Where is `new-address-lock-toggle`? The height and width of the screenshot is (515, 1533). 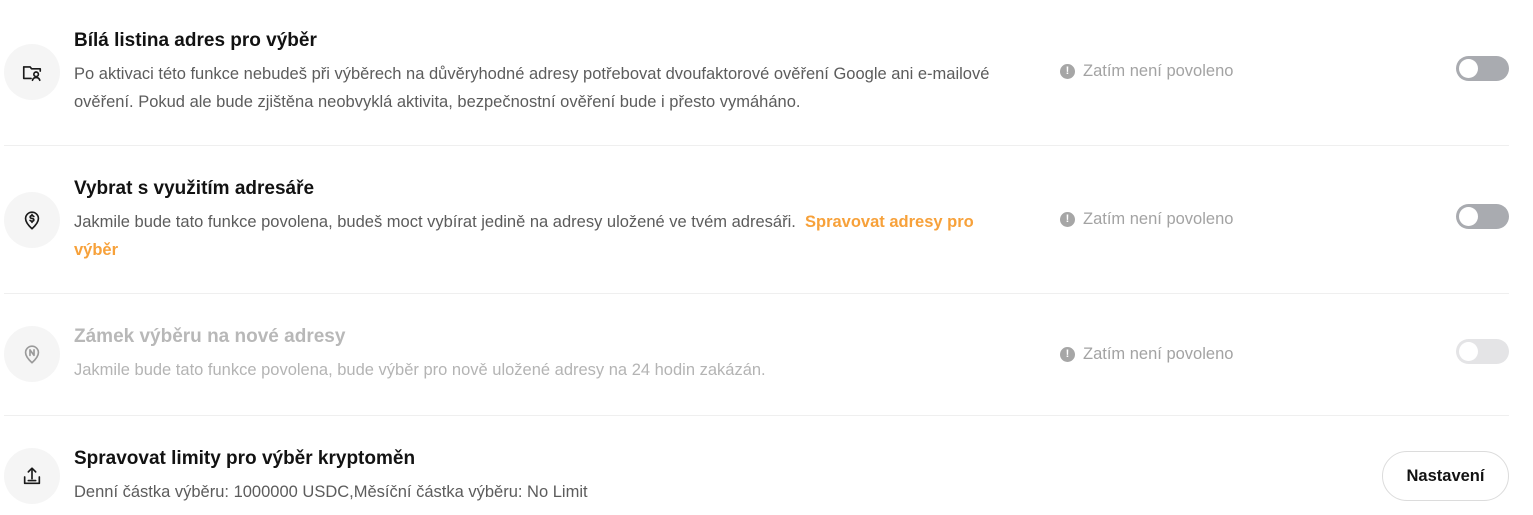
new-address-lock-toggle is located at coordinates (1482, 351).